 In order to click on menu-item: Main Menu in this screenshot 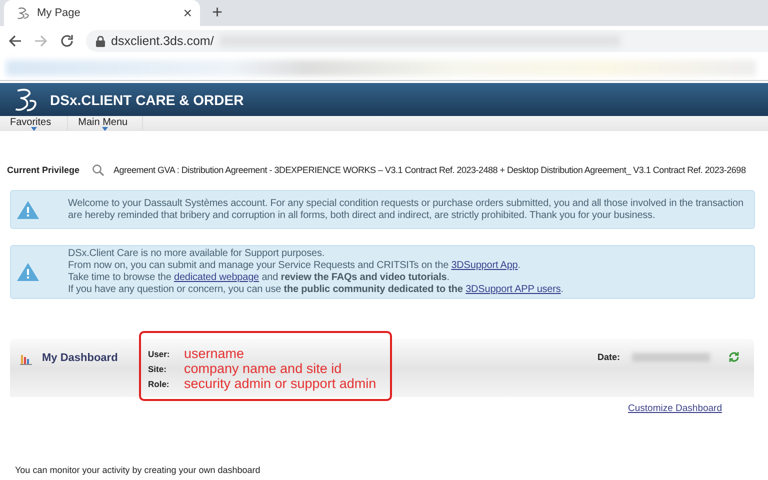, I will do `click(105, 123)`.